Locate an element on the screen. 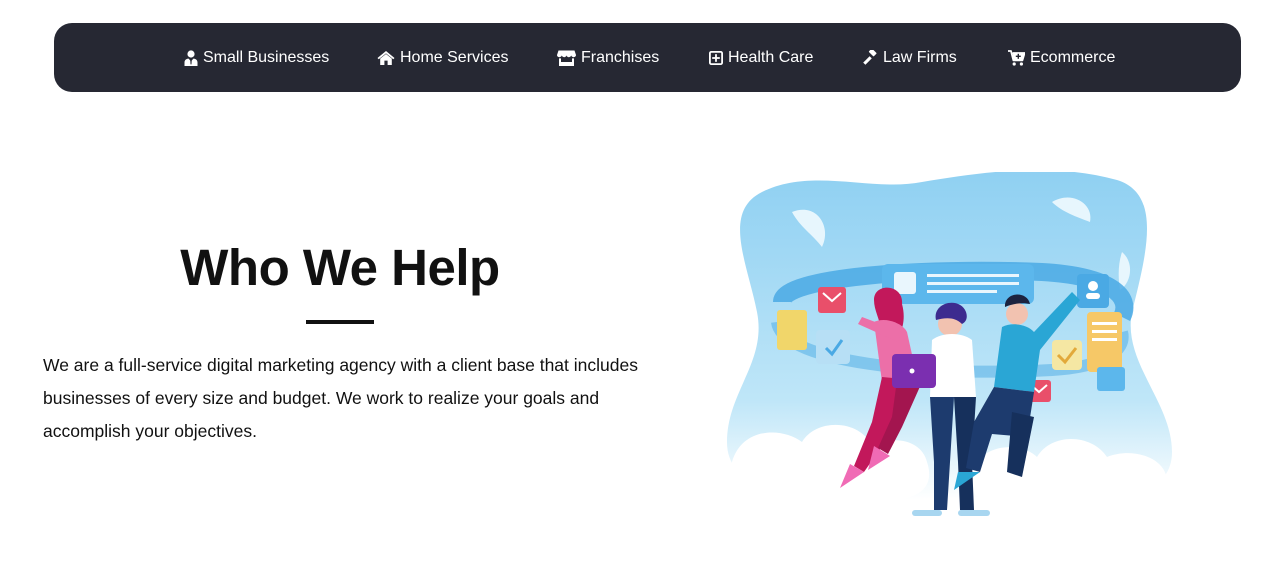  nav-item-label: Small Businesses is located at coordinates (266, 57).